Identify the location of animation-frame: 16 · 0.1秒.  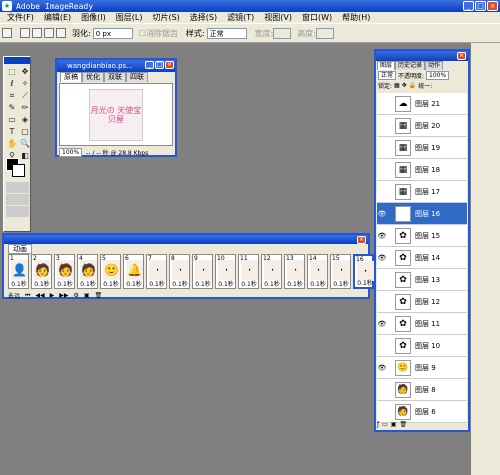
(363, 271).